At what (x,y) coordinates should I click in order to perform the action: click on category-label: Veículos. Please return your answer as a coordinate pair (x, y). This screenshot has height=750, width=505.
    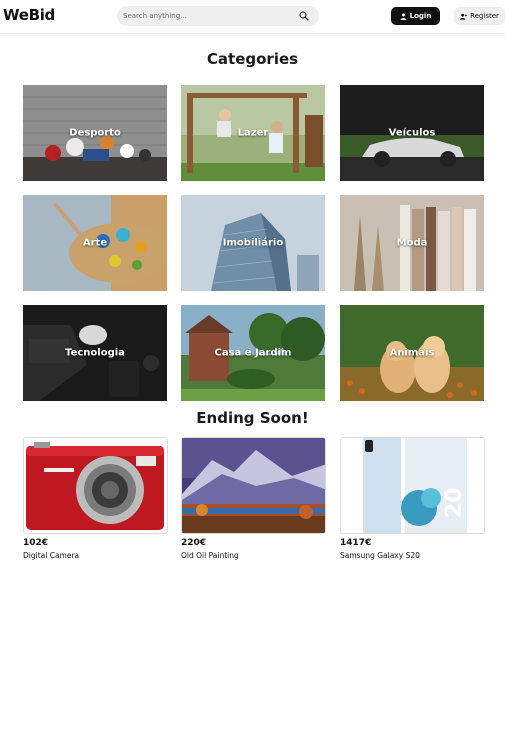
    Looking at the image, I should click on (412, 133).